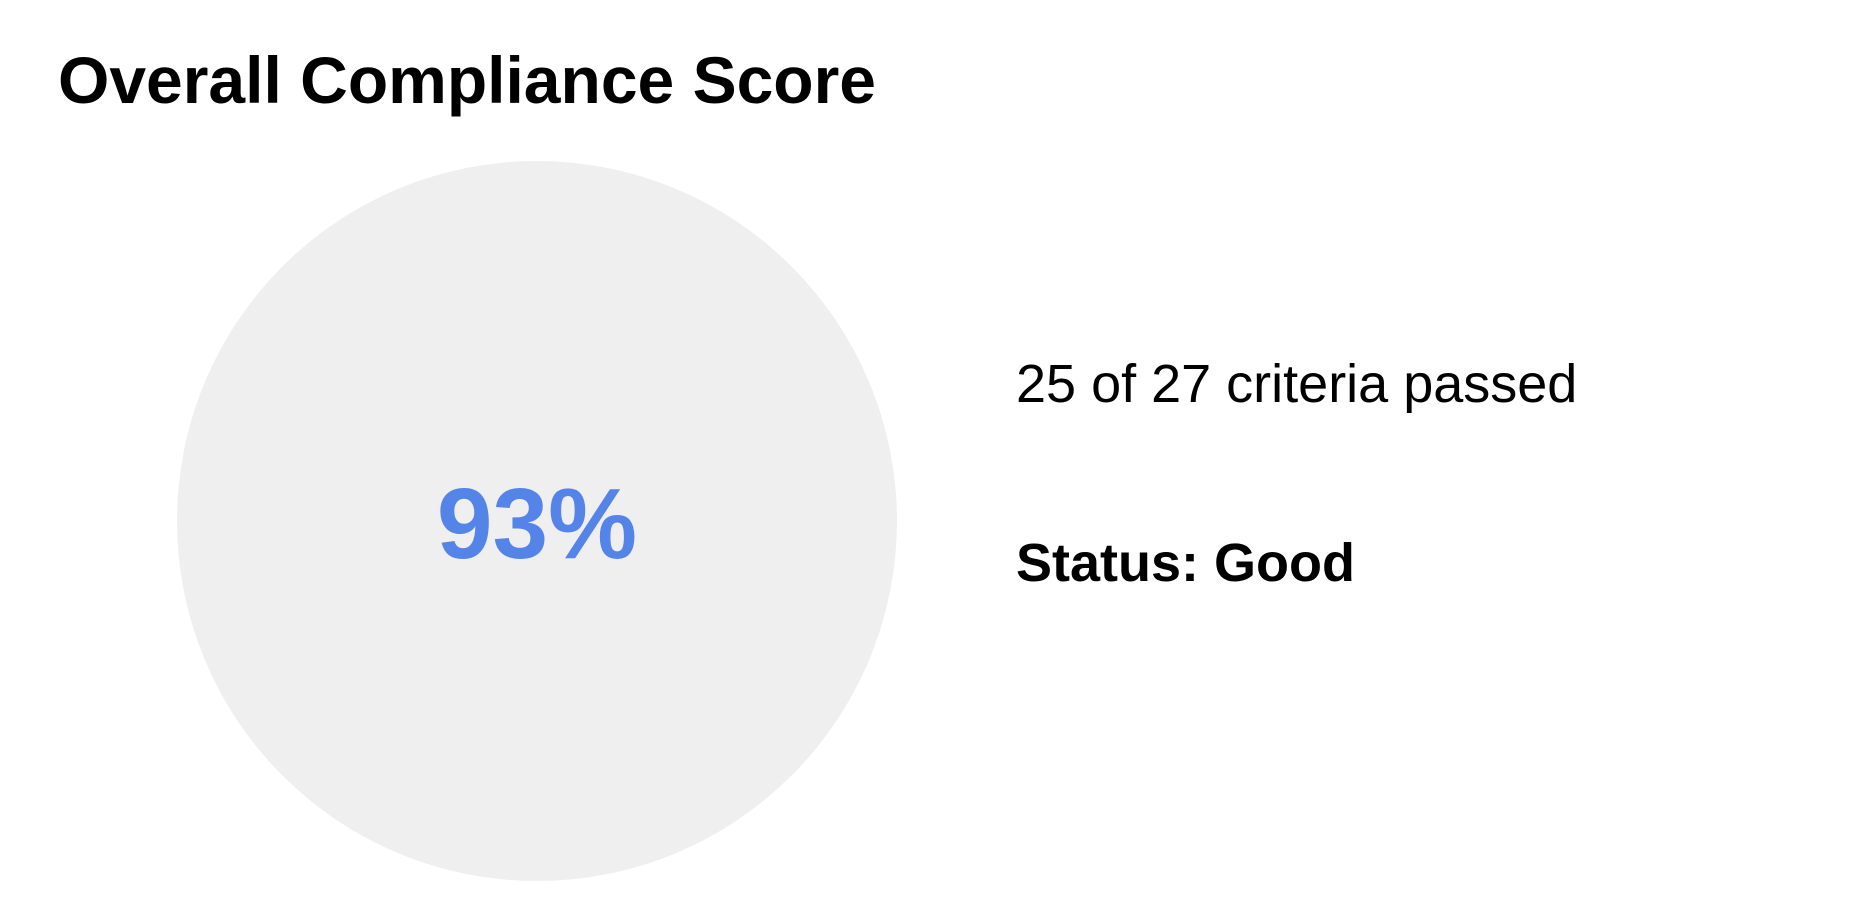  Describe the element at coordinates (467, 80) in the screenshot. I see `page-title: Overall Compliance Score` at that location.